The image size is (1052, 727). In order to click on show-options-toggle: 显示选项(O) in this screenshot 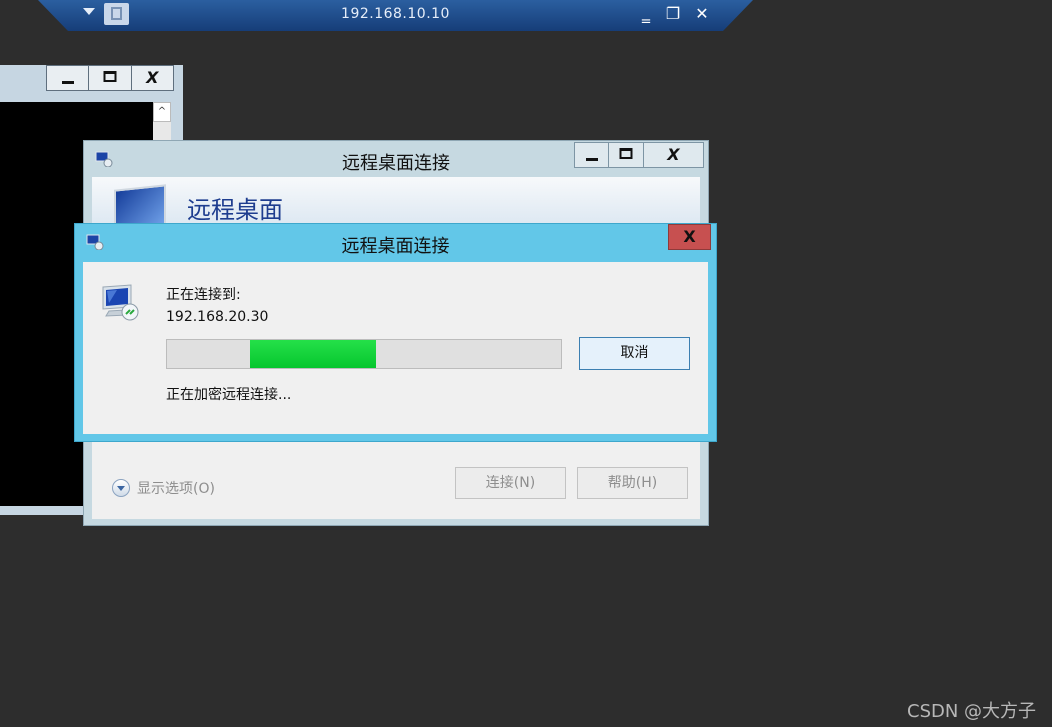, I will do `click(163, 488)`.